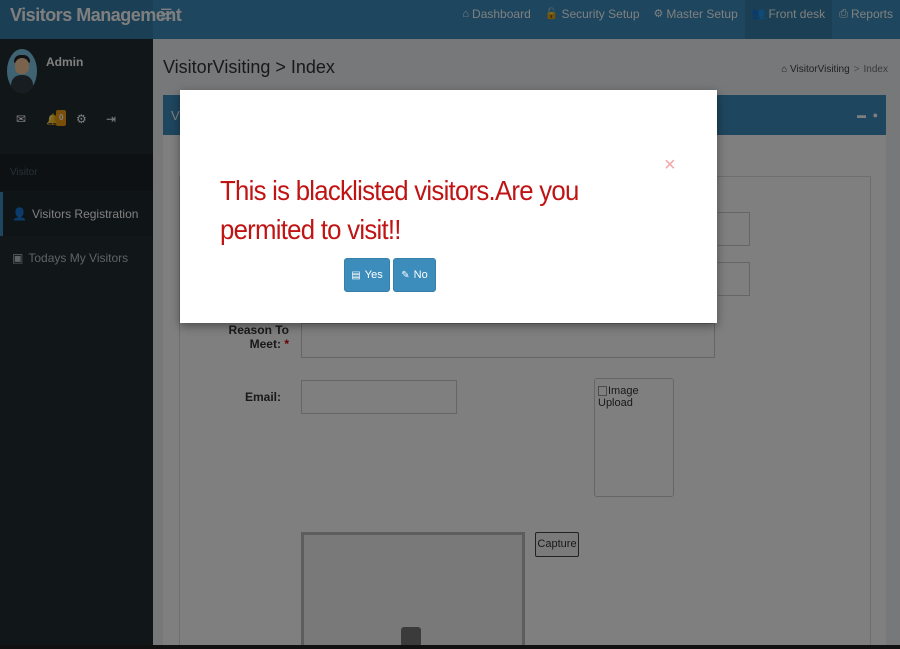  I want to click on window-bottom-edge, so click(450, 647).